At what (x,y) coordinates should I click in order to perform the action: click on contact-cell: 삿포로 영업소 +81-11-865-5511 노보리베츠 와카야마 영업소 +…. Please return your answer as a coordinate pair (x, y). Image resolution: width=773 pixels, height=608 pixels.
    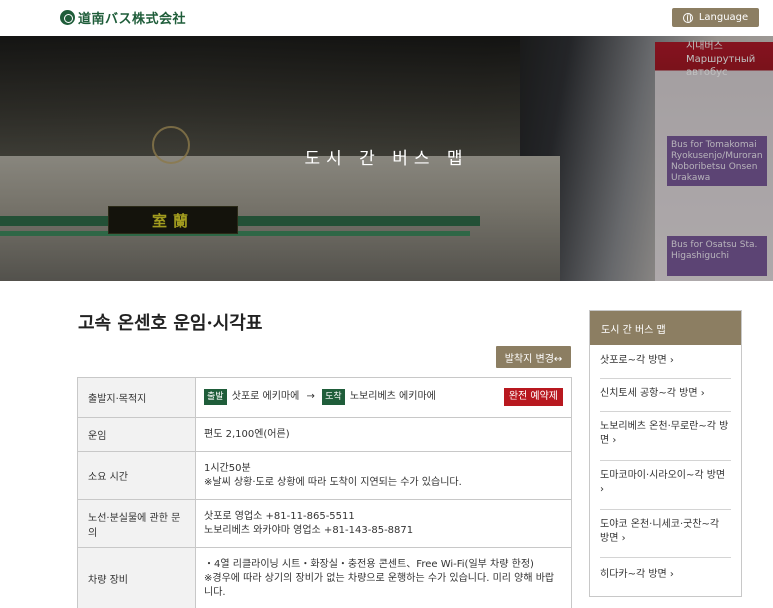
    Looking at the image, I should click on (383, 523).